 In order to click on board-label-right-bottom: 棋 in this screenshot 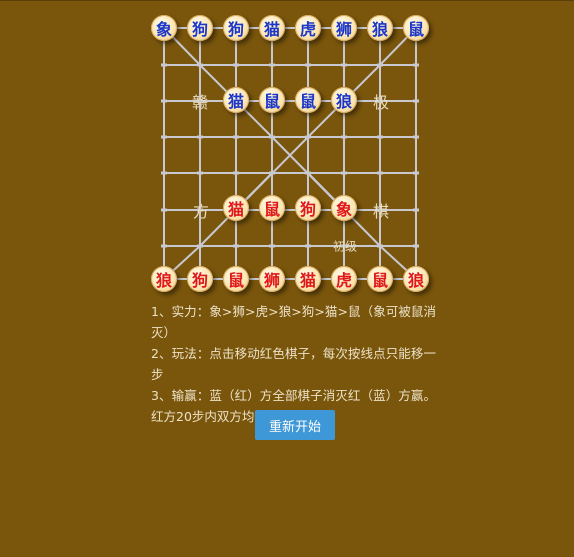, I will do `click(381, 211)`.